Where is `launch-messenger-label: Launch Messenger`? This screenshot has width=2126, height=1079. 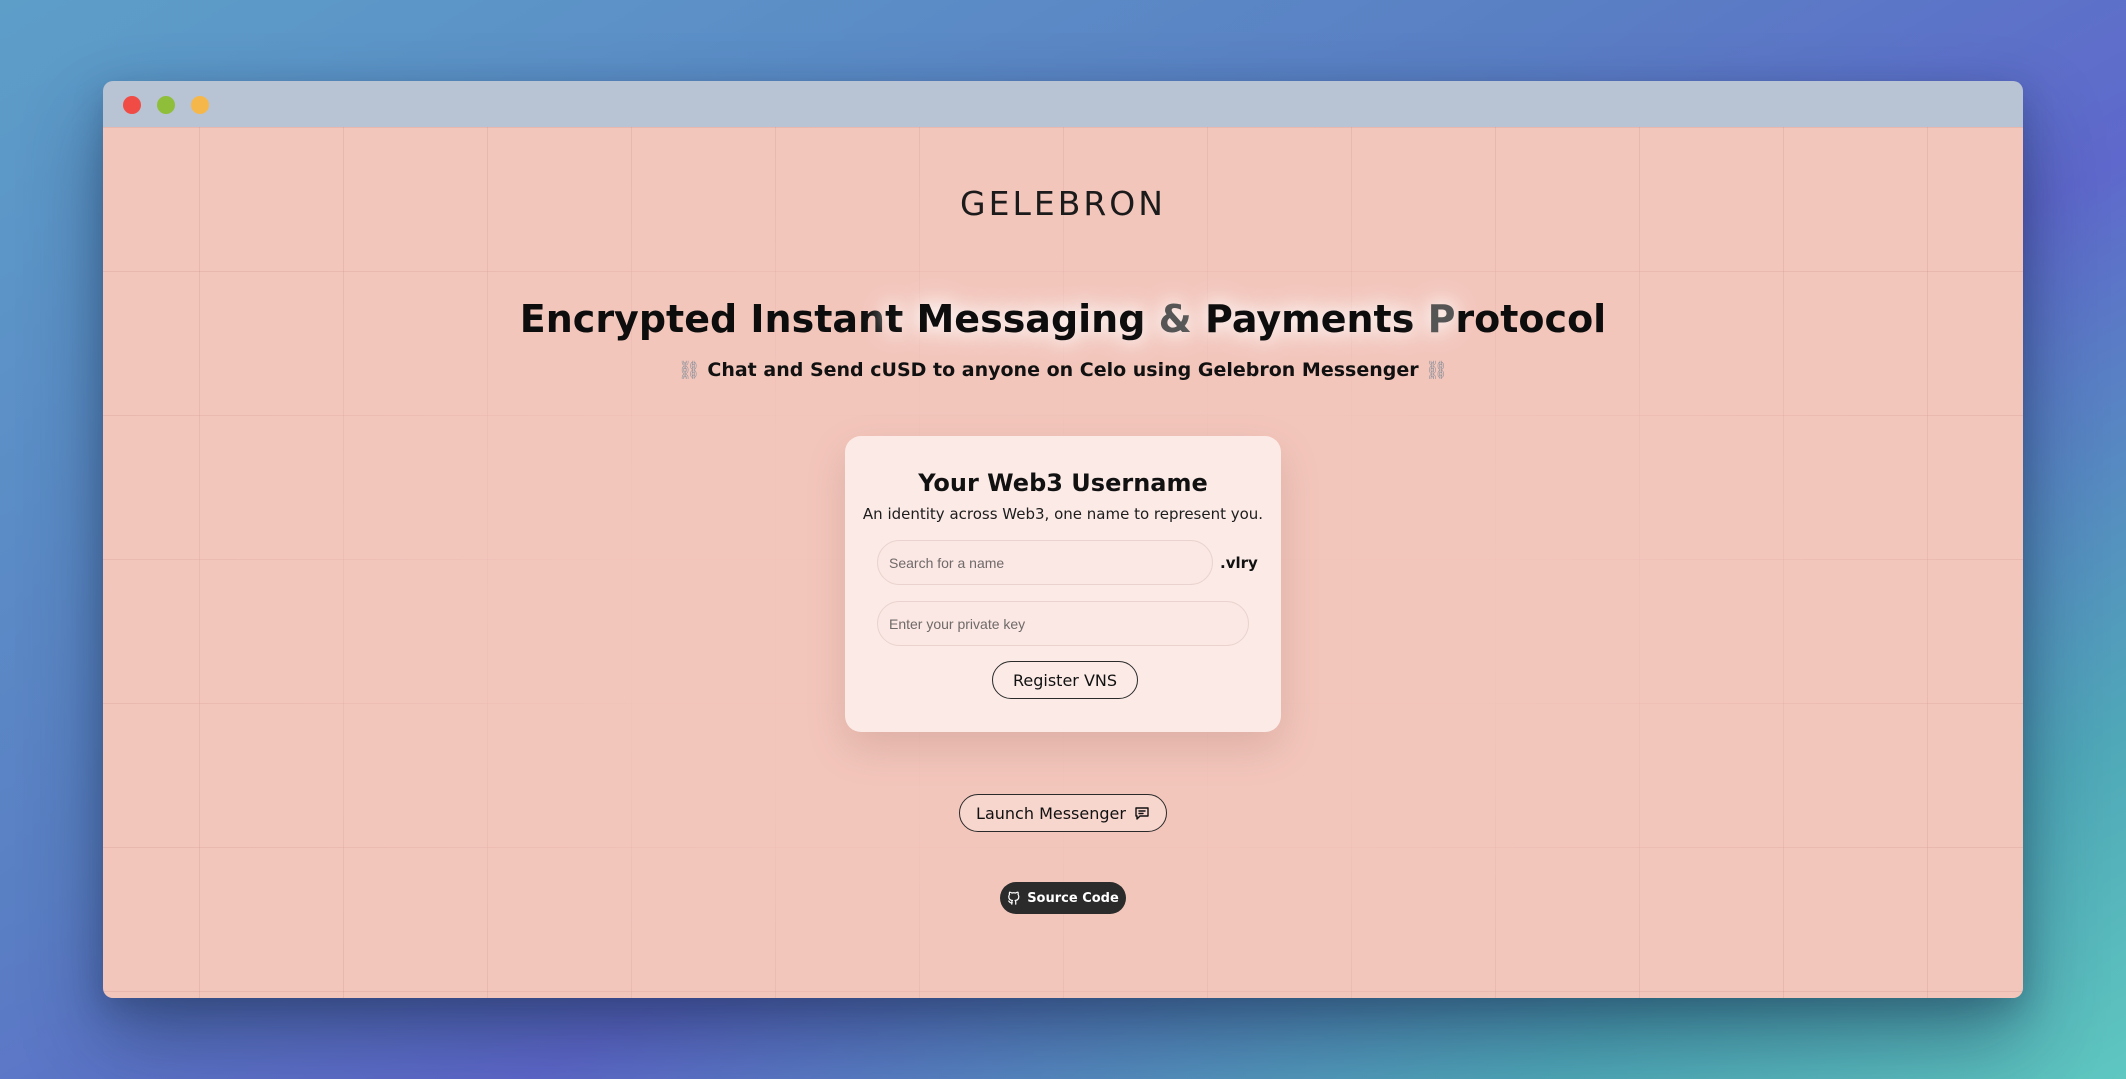 launch-messenger-label: Launch Messenger is located at coordinates (1051, 813).